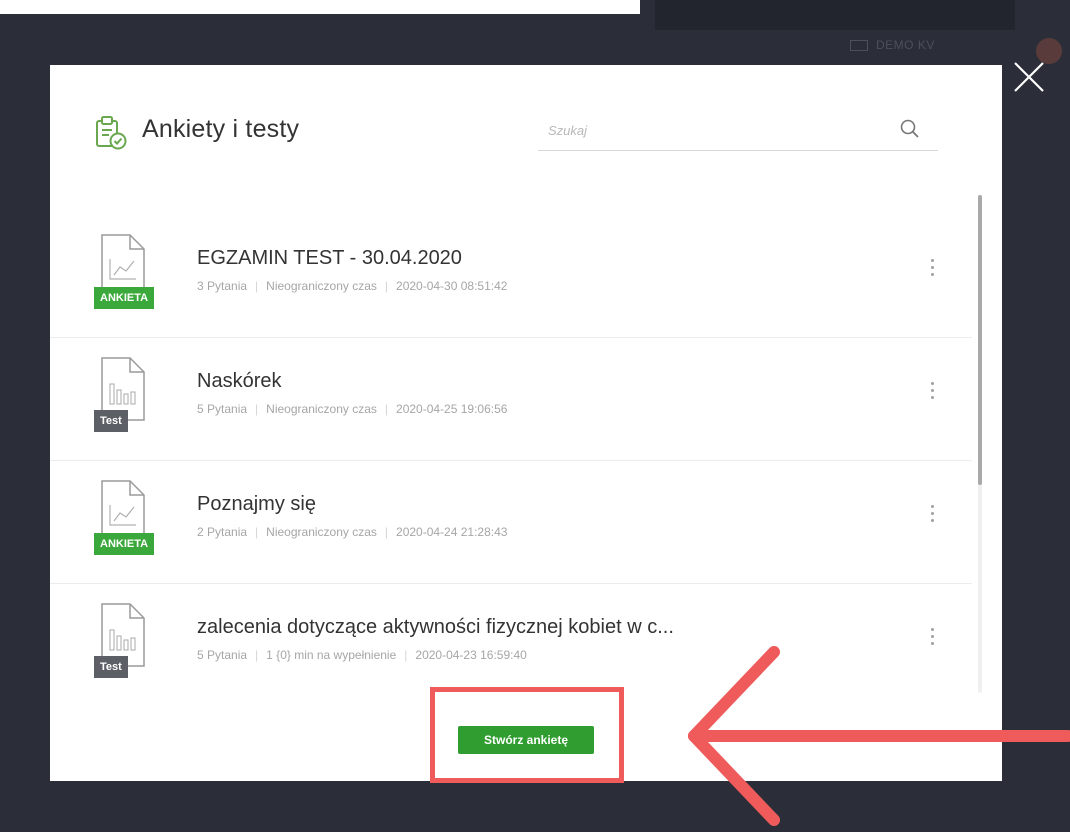  I want to click on search-icon, so click(910, 129).